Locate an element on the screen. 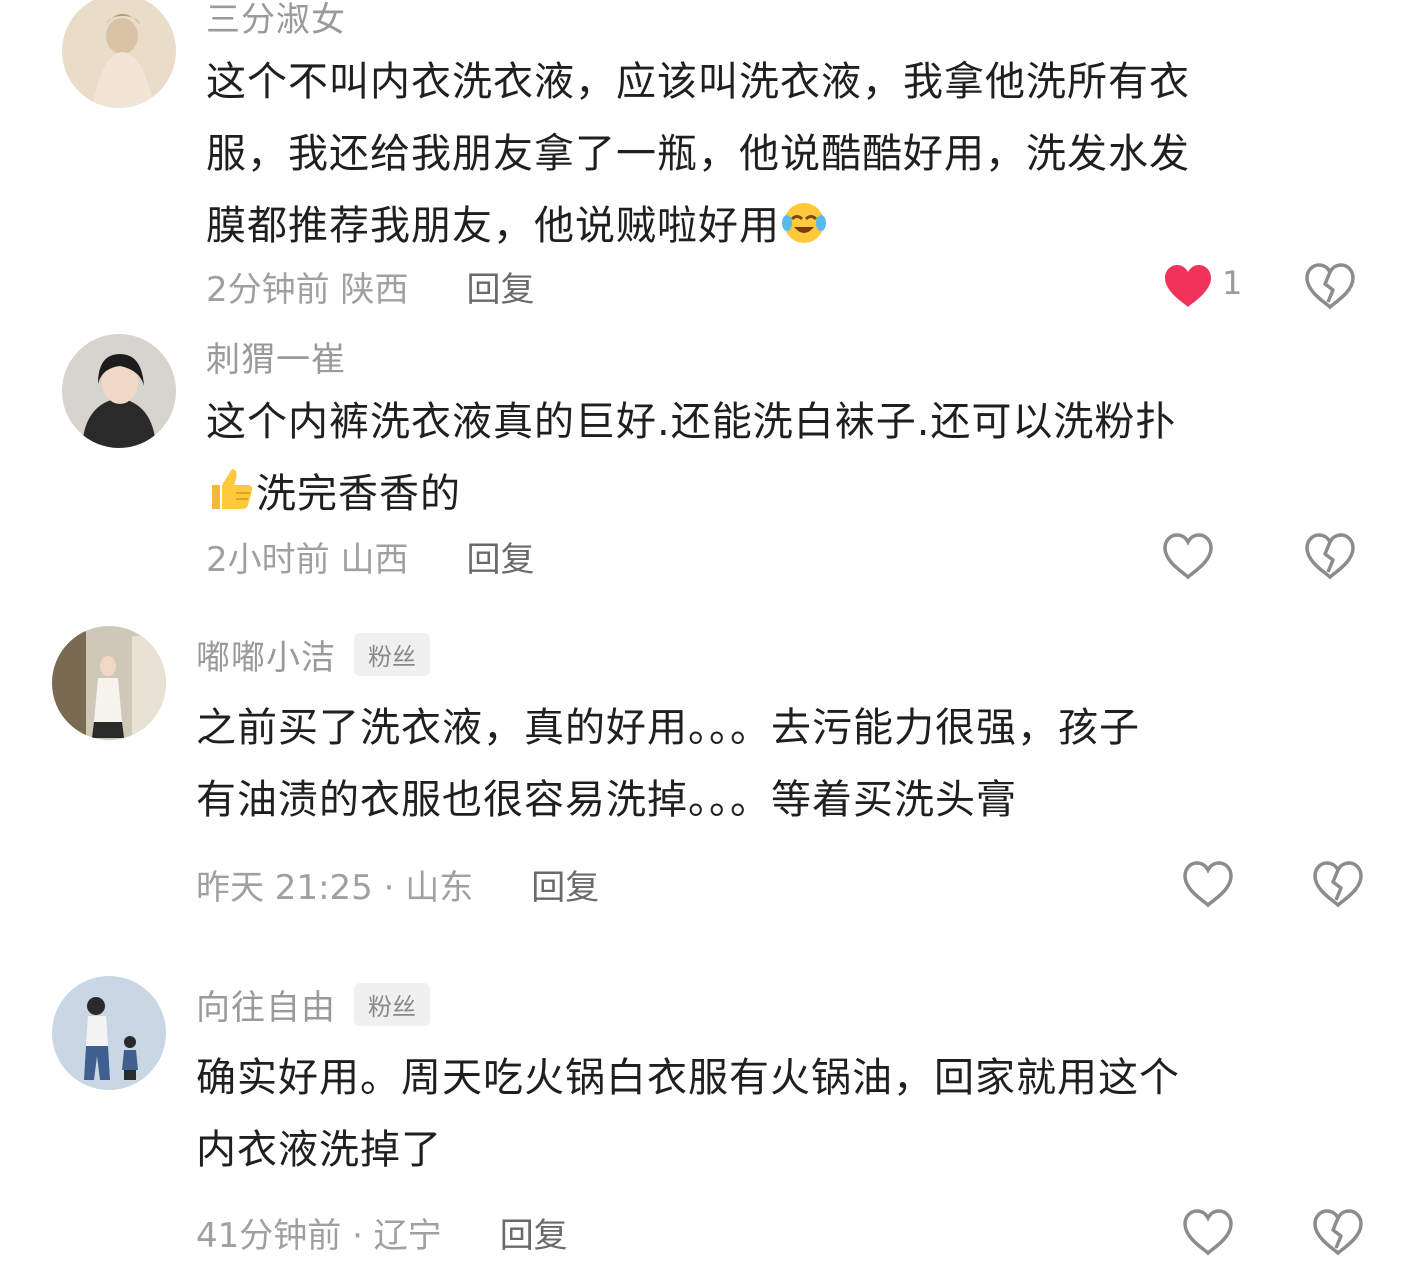 The width and height of the screenshot is (1418, 1280). comment-meta: 昨天 21:25 · 山东 is located at coordinates (335, 887).